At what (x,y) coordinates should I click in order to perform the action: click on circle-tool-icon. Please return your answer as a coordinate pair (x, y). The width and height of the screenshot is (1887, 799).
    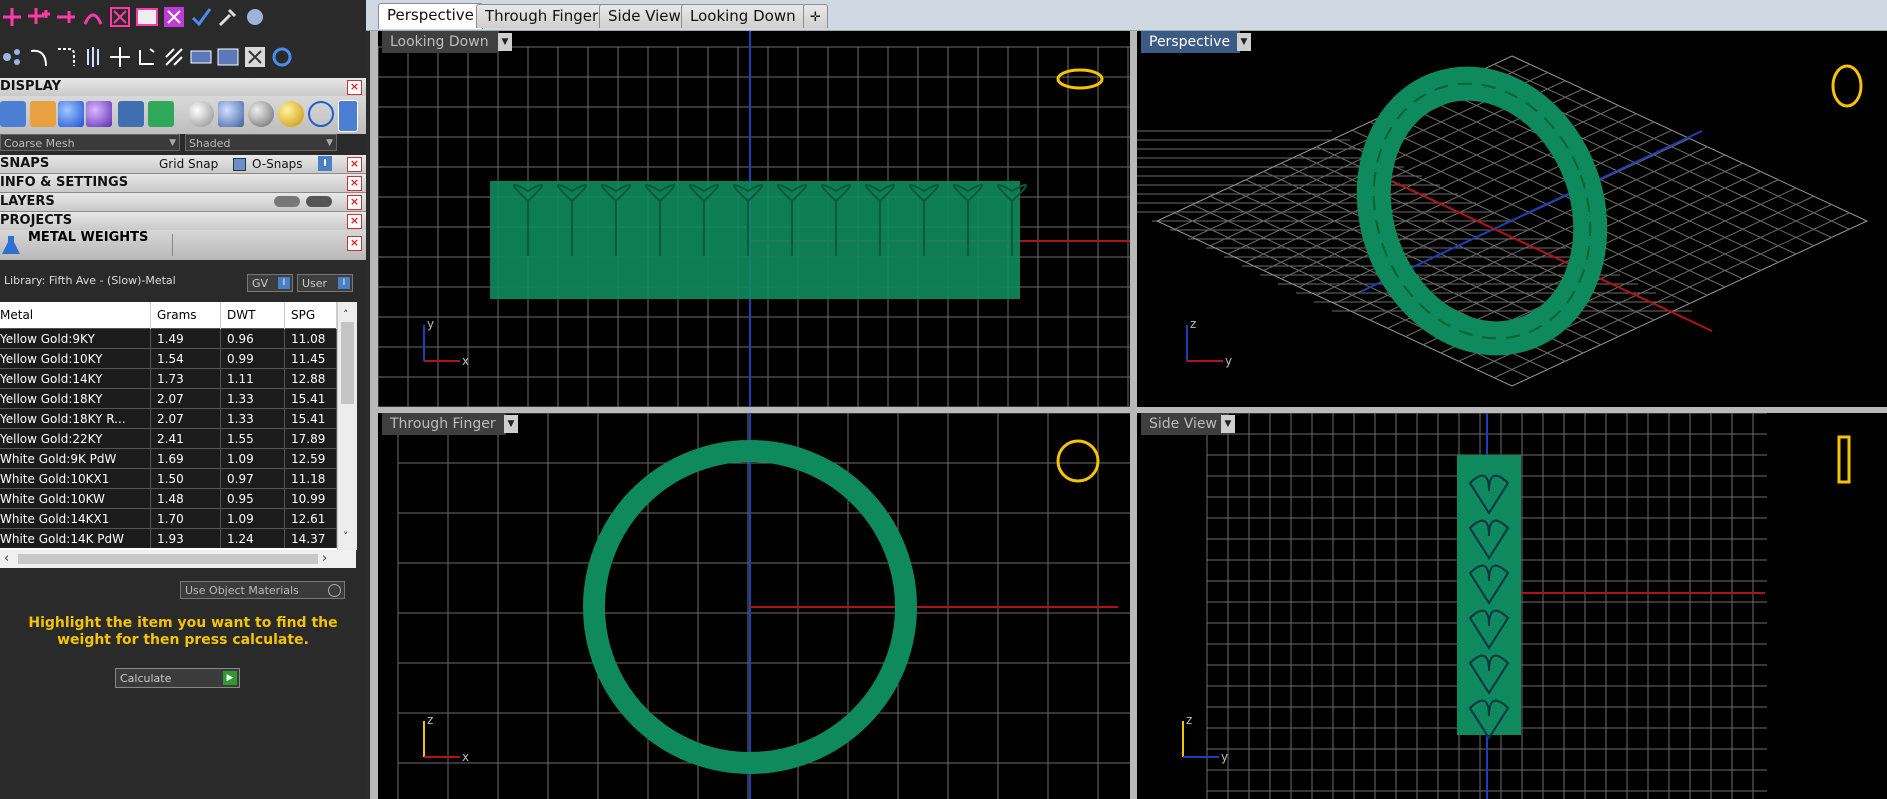
    Looking at the image, I should click on (282, 57).